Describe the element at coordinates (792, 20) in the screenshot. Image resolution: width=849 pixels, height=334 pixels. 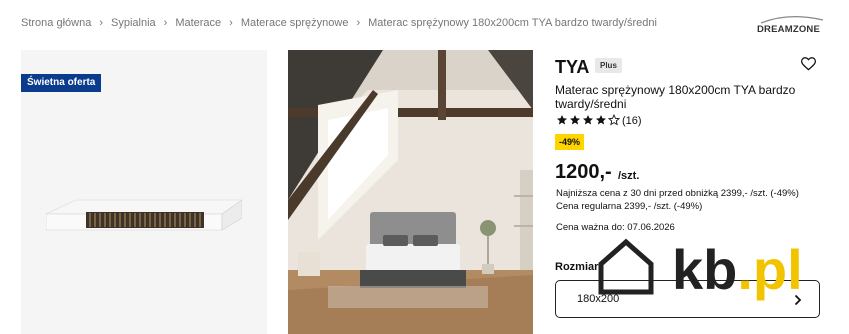
I see `brand-swoosh-icon` at that location.